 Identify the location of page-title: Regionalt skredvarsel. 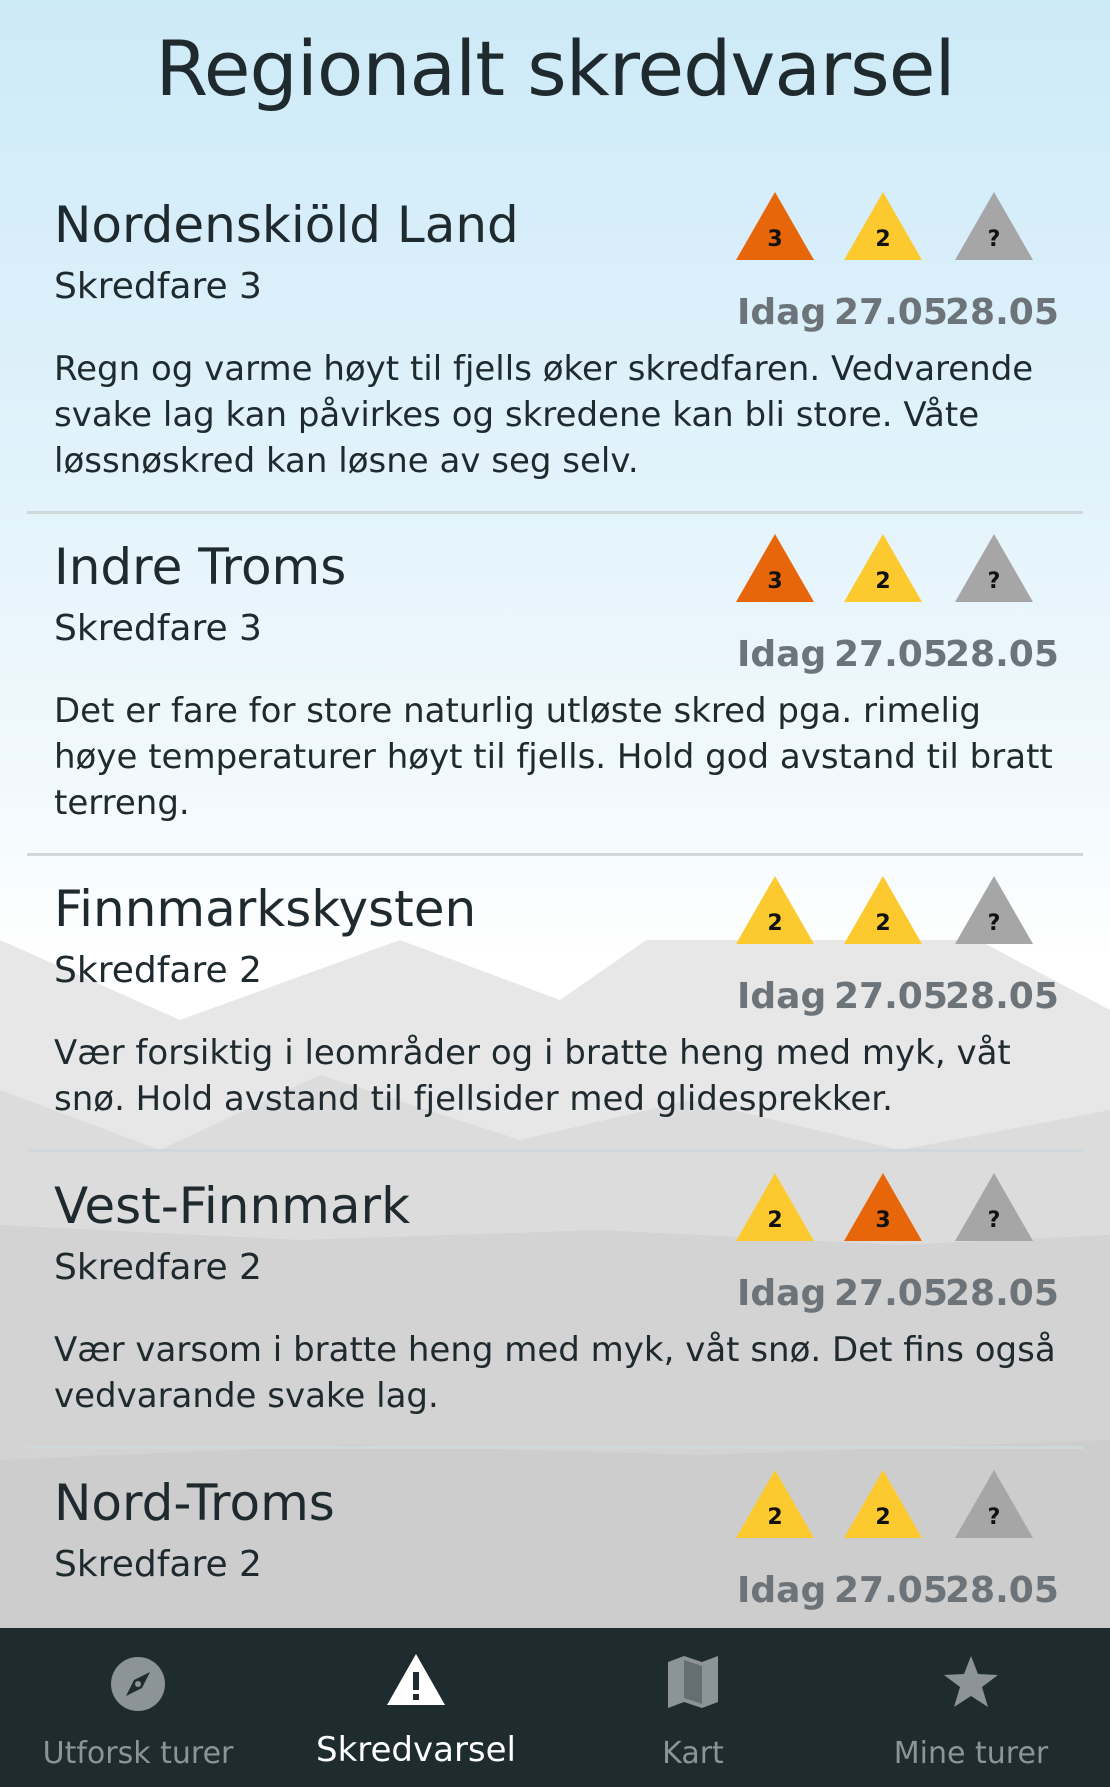
(555, 68).